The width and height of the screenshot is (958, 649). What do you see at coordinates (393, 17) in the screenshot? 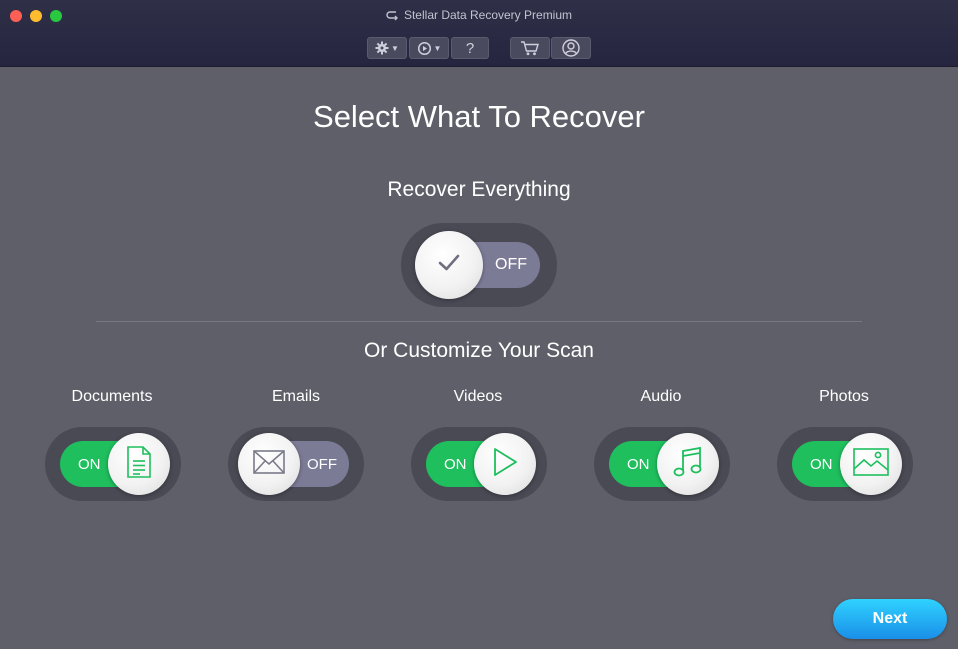
I see `app-logo-icon` at bounding box center [393, 17].